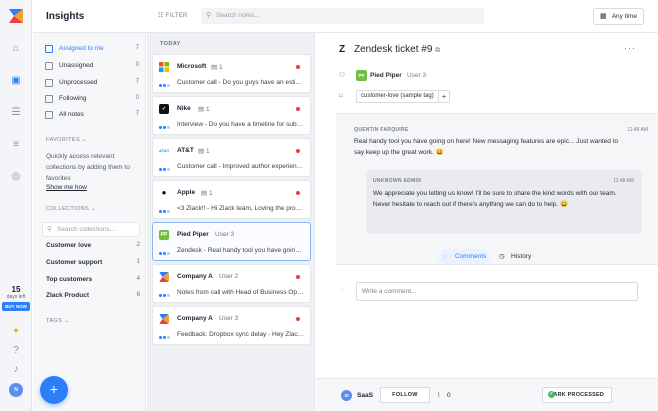  I want to click on add-note-button: +, so click(54, 390).